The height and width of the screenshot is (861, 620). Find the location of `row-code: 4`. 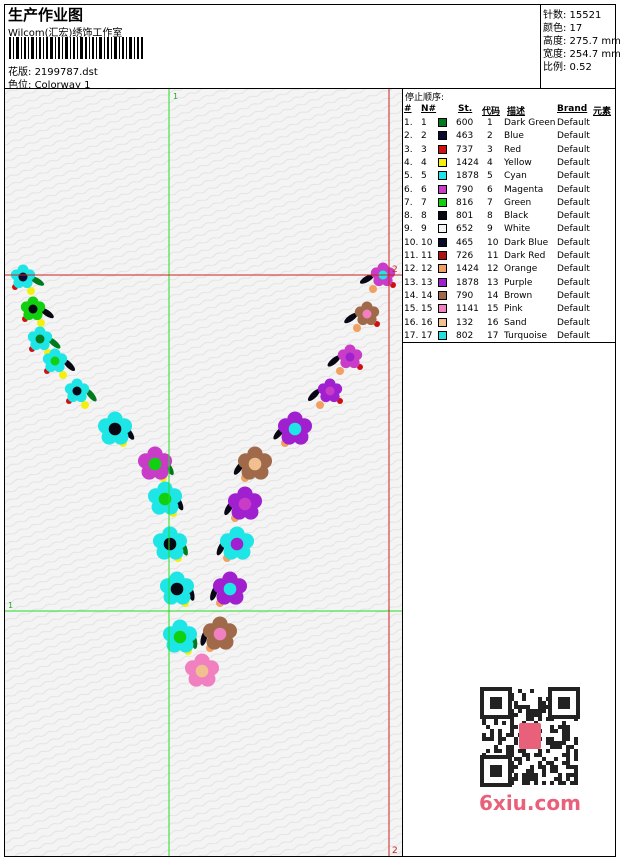

row-code: 4 is located at coordinates (490, 162).